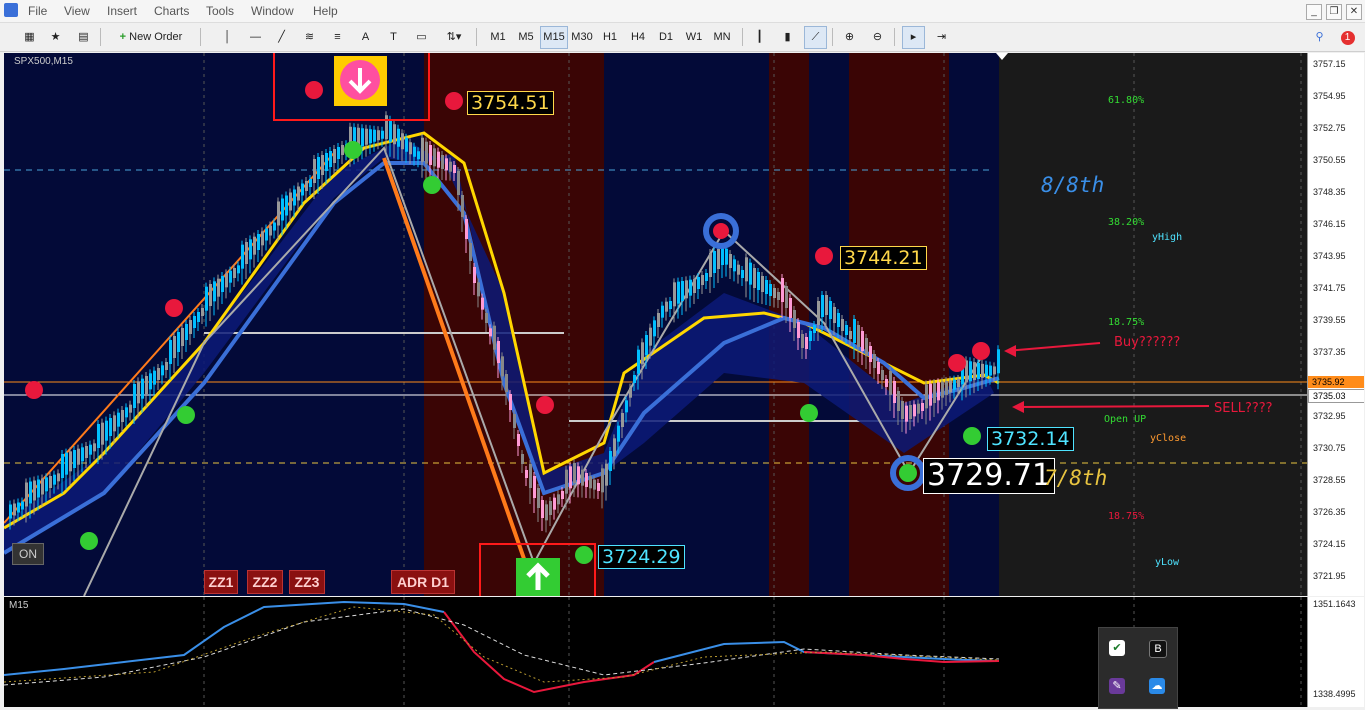  What do you see at coordinates (55, 37) in the screenshot?
I see `profiles-icon: ★` at bounding box center [55, 37].